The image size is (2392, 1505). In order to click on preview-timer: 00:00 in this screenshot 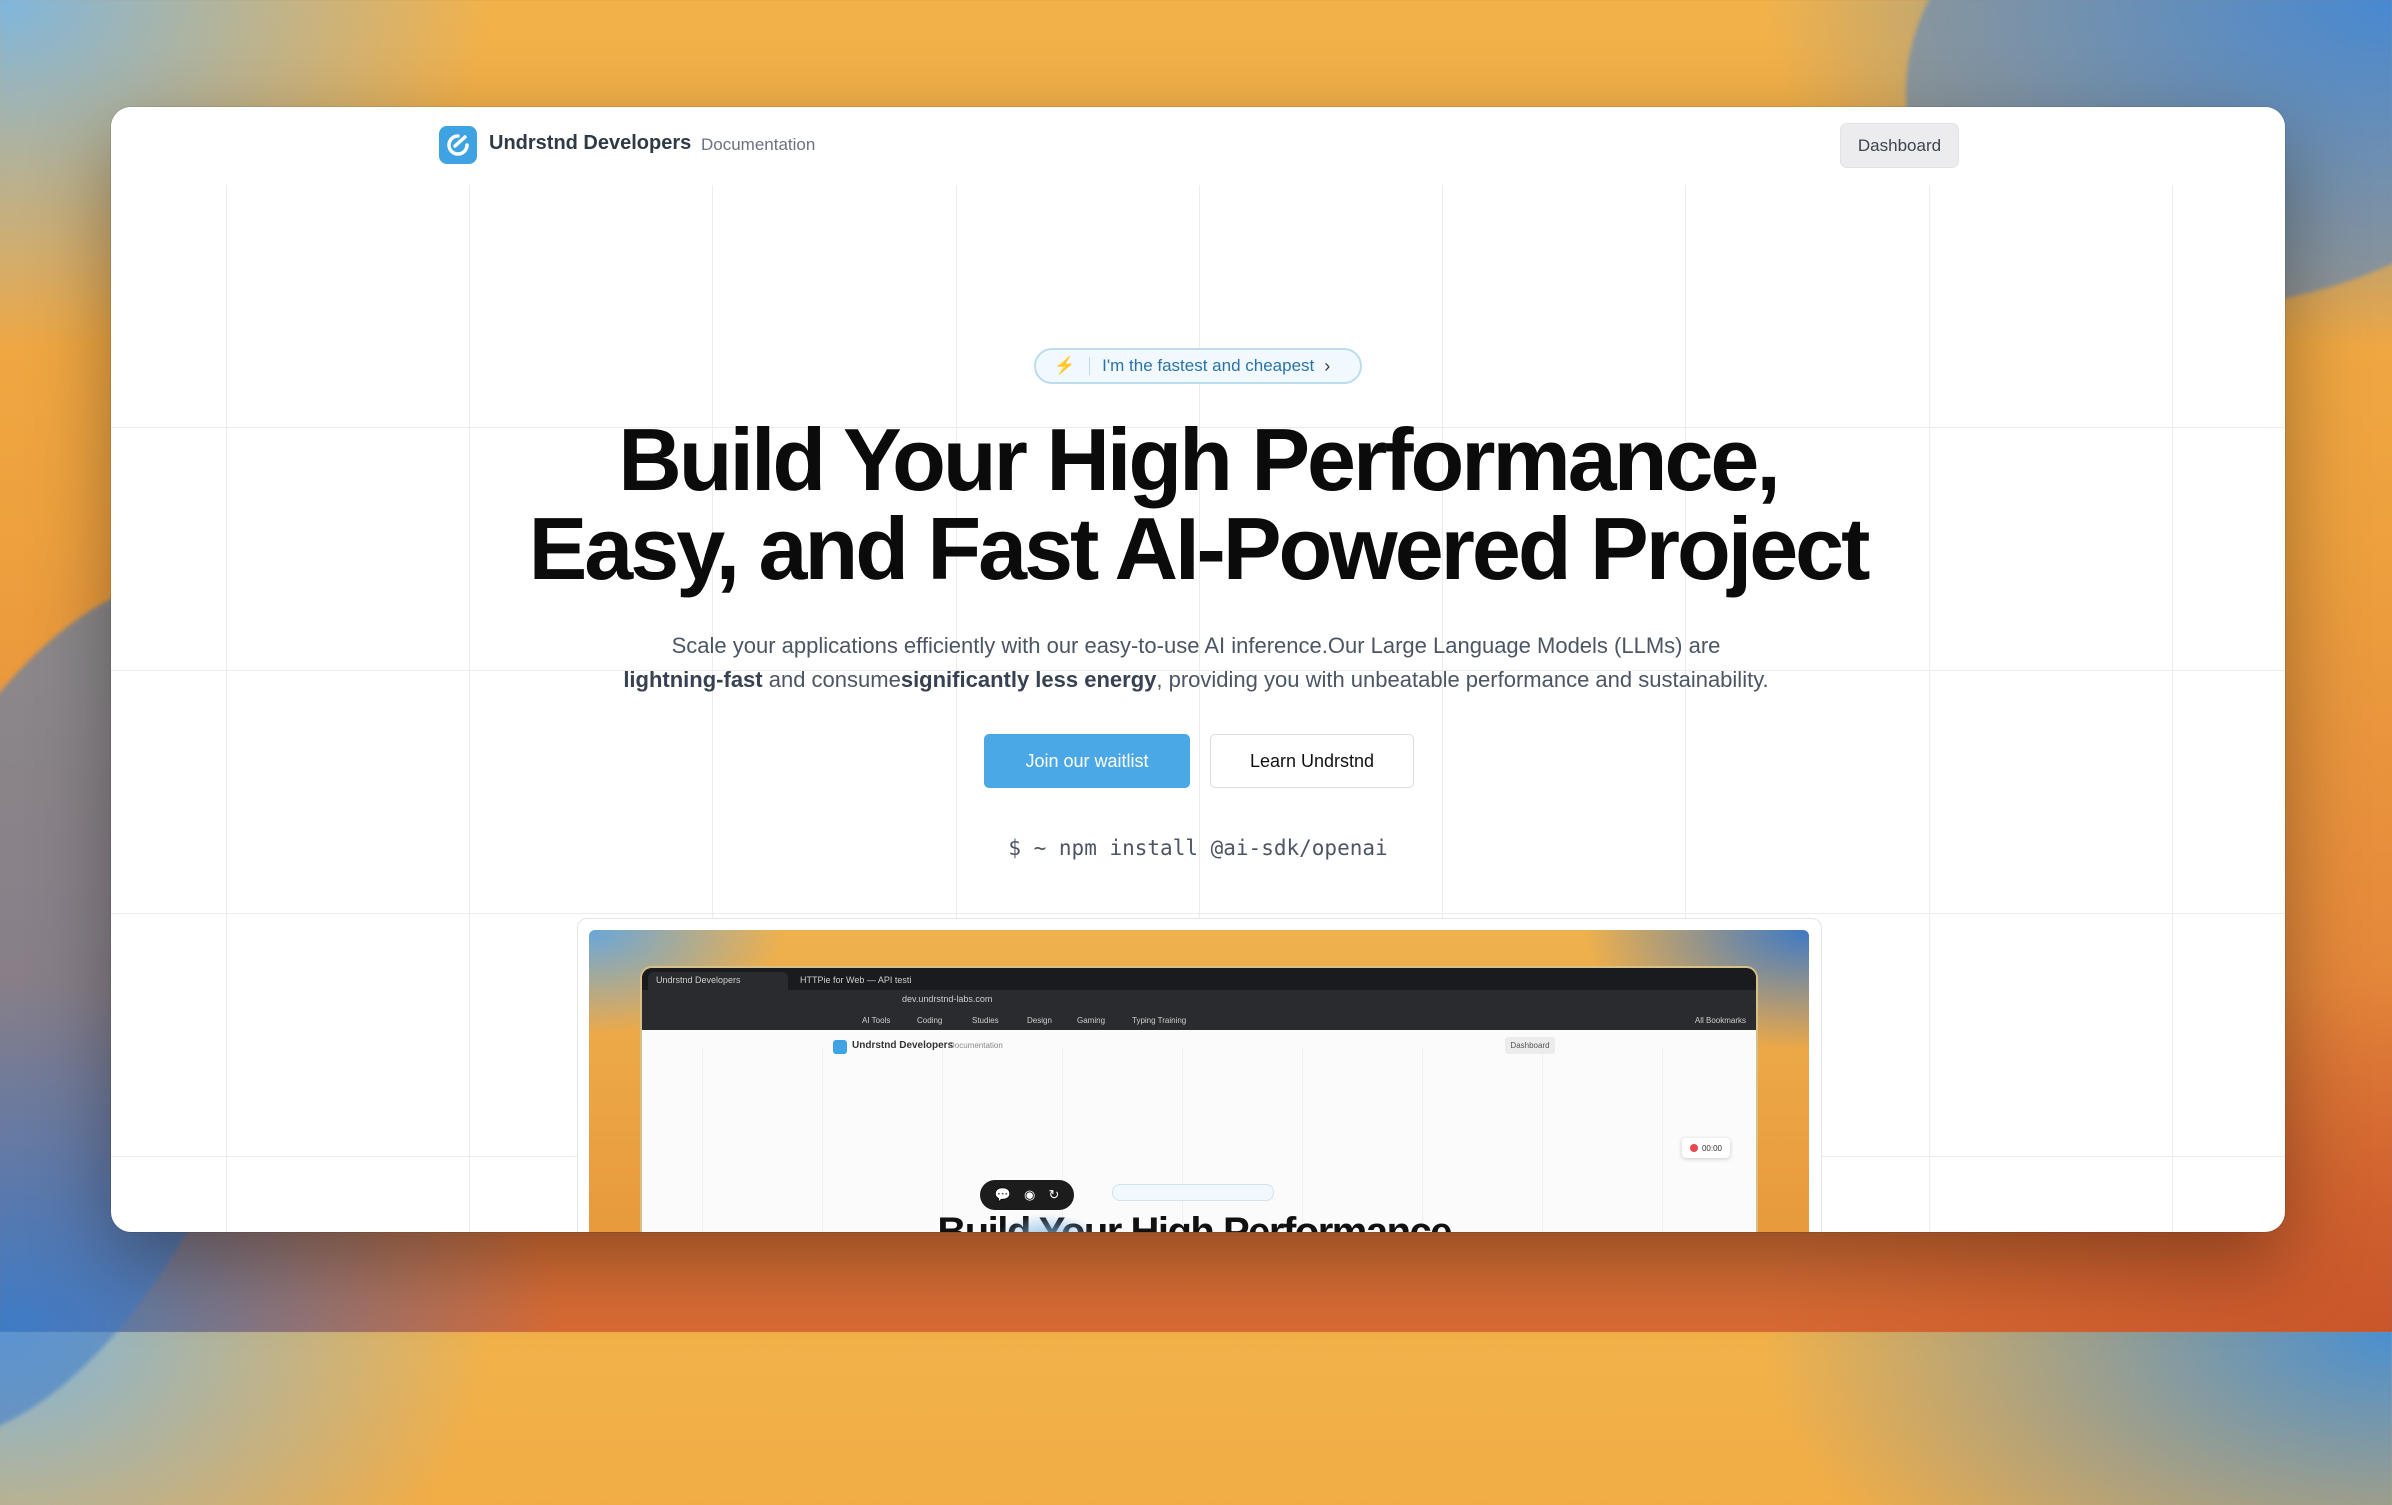, I will do `click(1712, 1148)`.